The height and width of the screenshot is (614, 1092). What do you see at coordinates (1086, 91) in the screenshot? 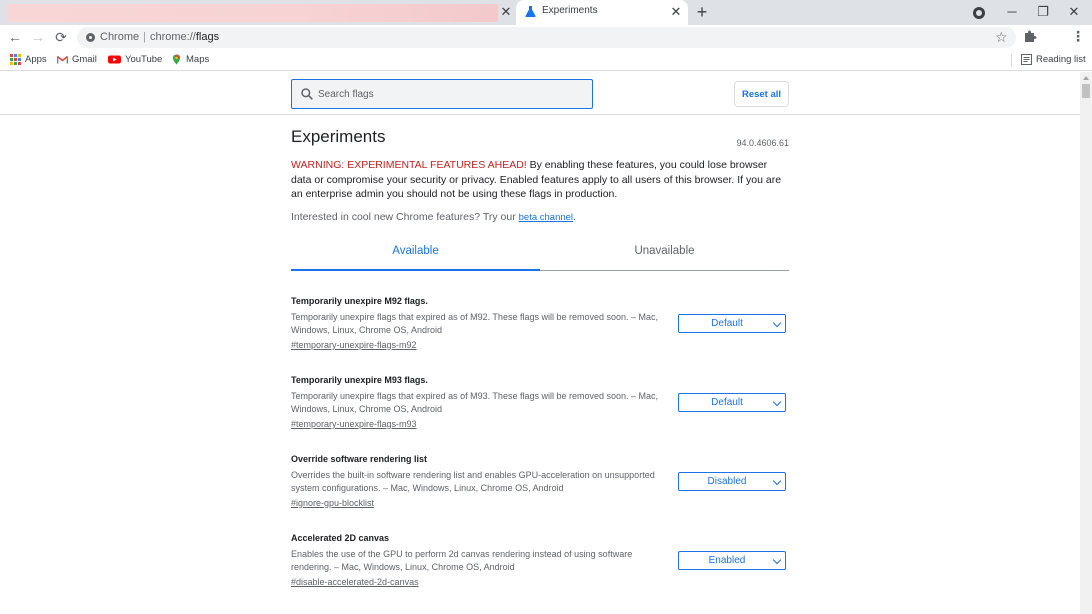
I see `scroll-thumb` at bounding box center [1086, 91].